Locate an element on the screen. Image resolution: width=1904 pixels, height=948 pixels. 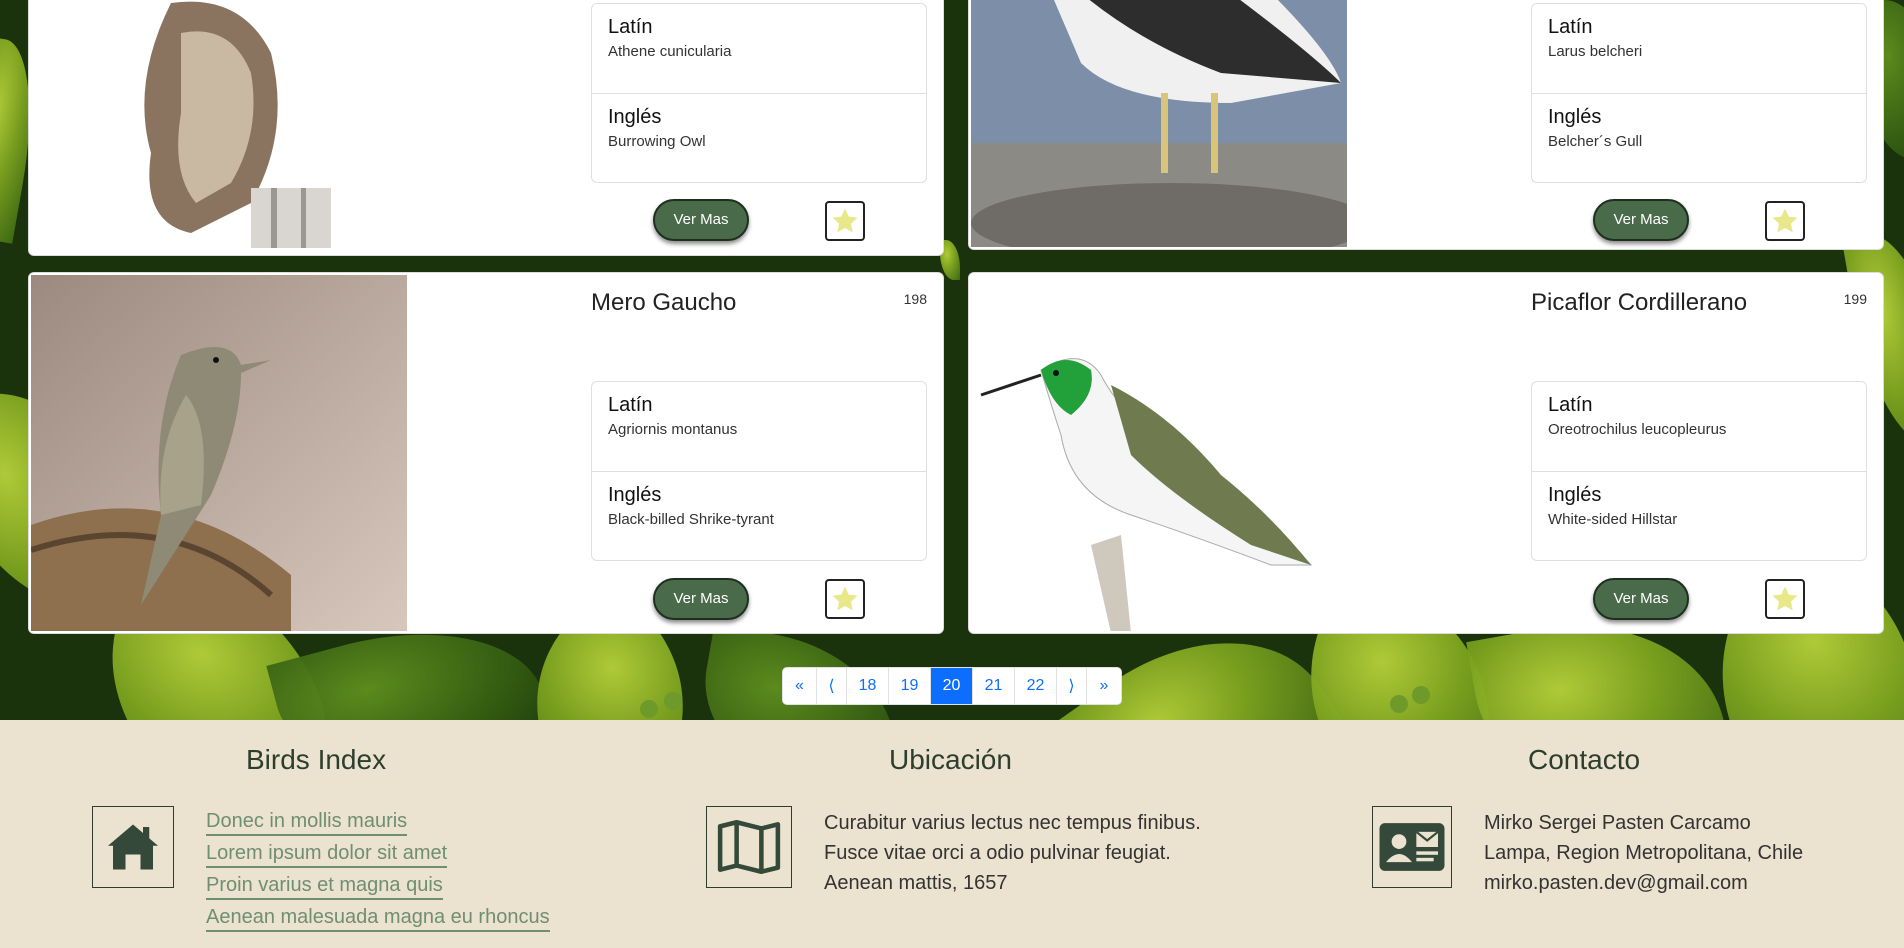
page-last-button: » is located at coordinates (1104, 686).